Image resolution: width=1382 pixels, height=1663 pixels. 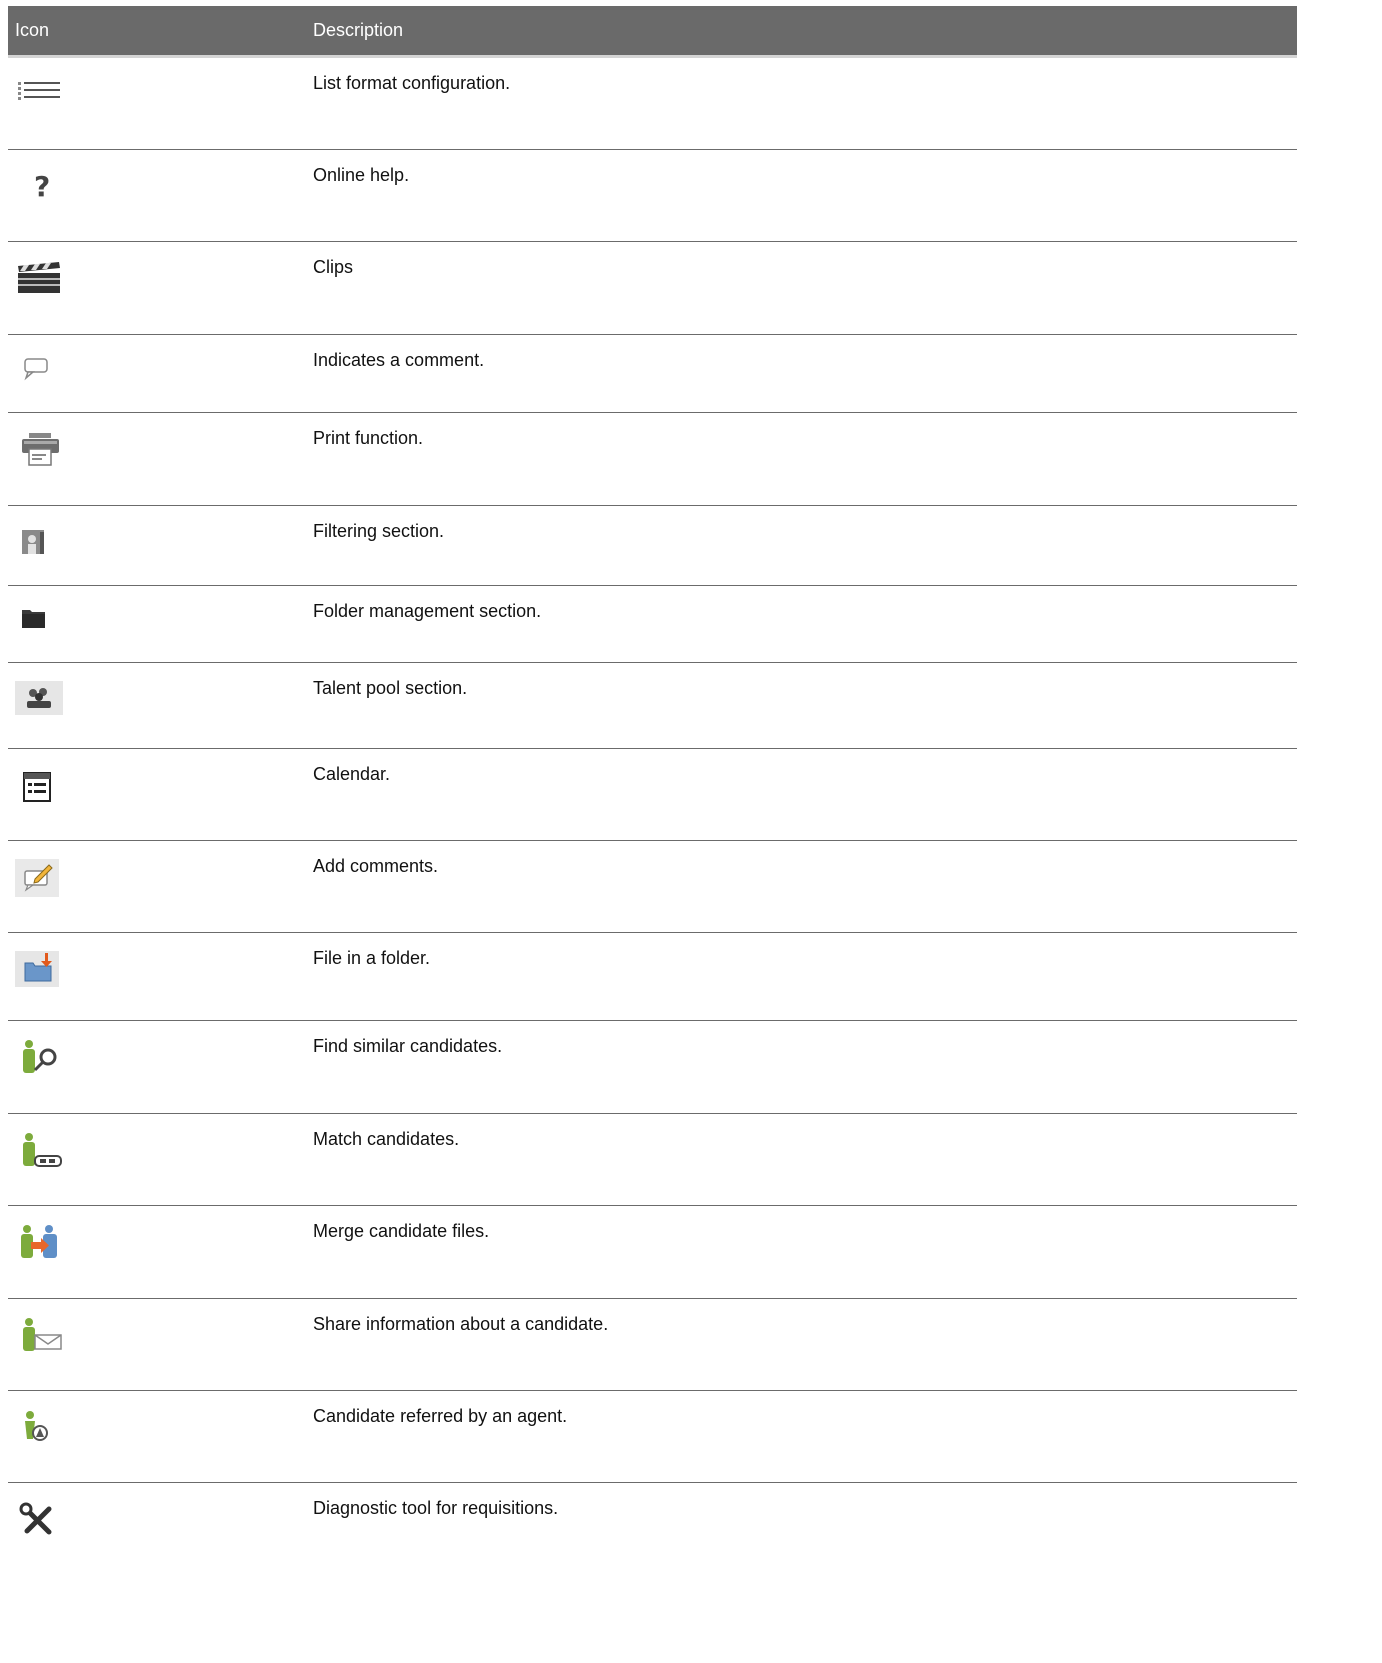 I want to click on printer-icon, so click(x=39, y=451).